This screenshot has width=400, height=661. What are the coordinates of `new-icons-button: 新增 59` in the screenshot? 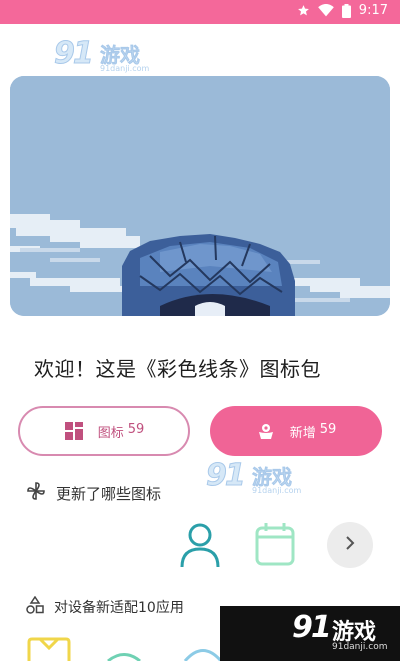 It's located at (296, 431).